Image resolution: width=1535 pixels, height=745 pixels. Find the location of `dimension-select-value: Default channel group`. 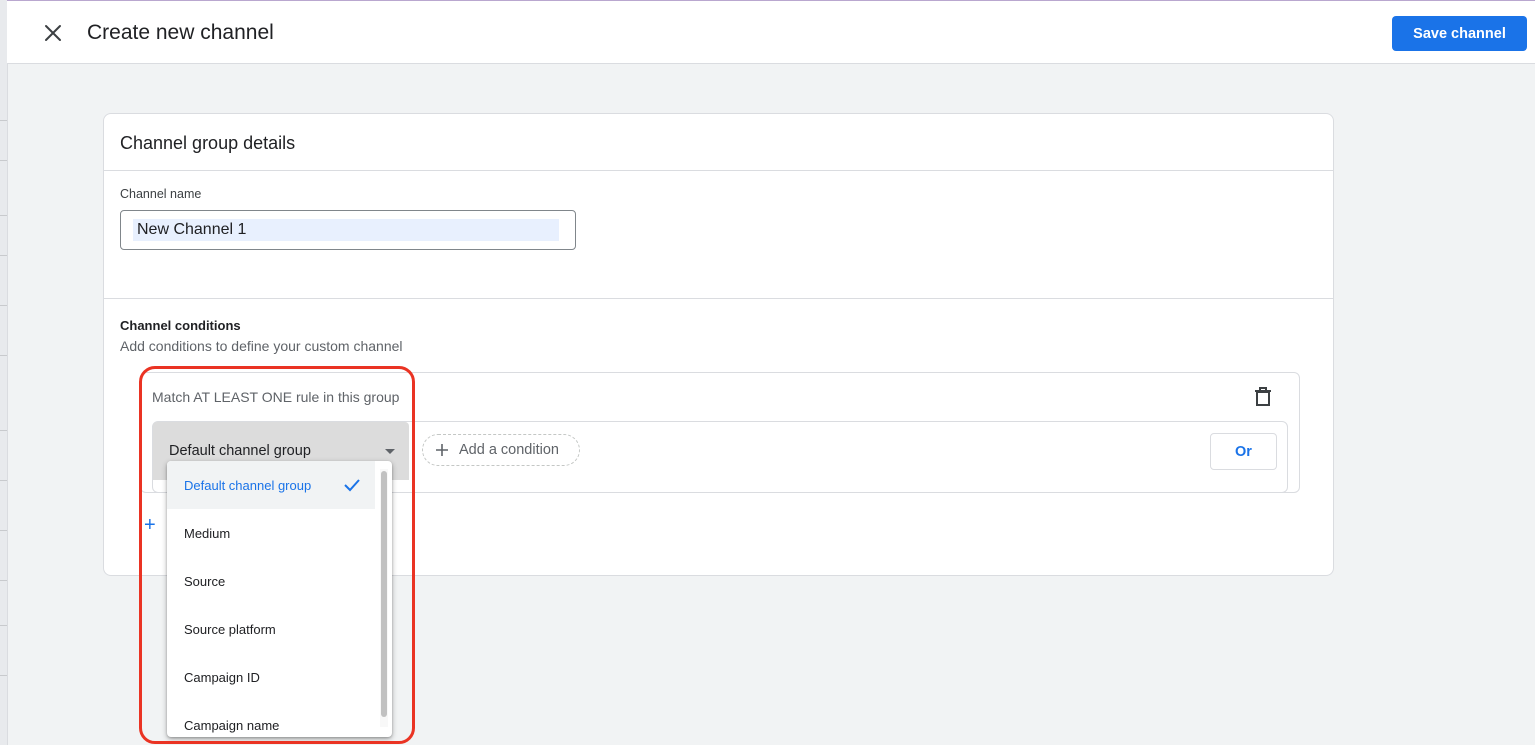

dimension-select-value: Default channel group is located at coordinates (240, 451).